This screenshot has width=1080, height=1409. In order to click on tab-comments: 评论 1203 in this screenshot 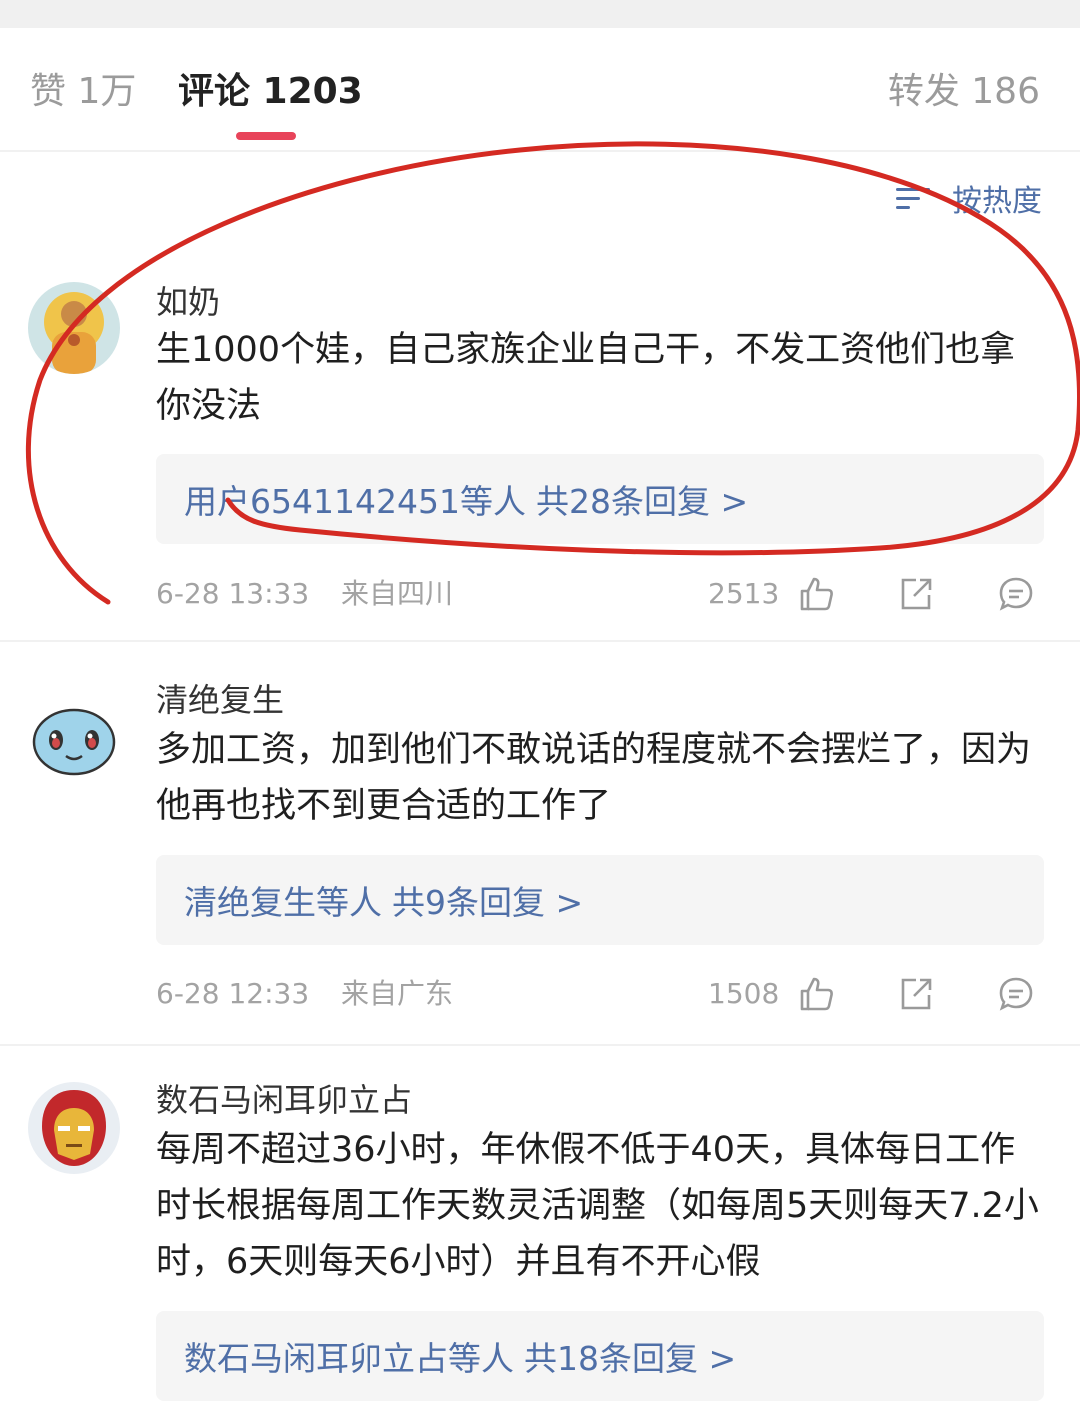, I will do `click(270, 92)`.